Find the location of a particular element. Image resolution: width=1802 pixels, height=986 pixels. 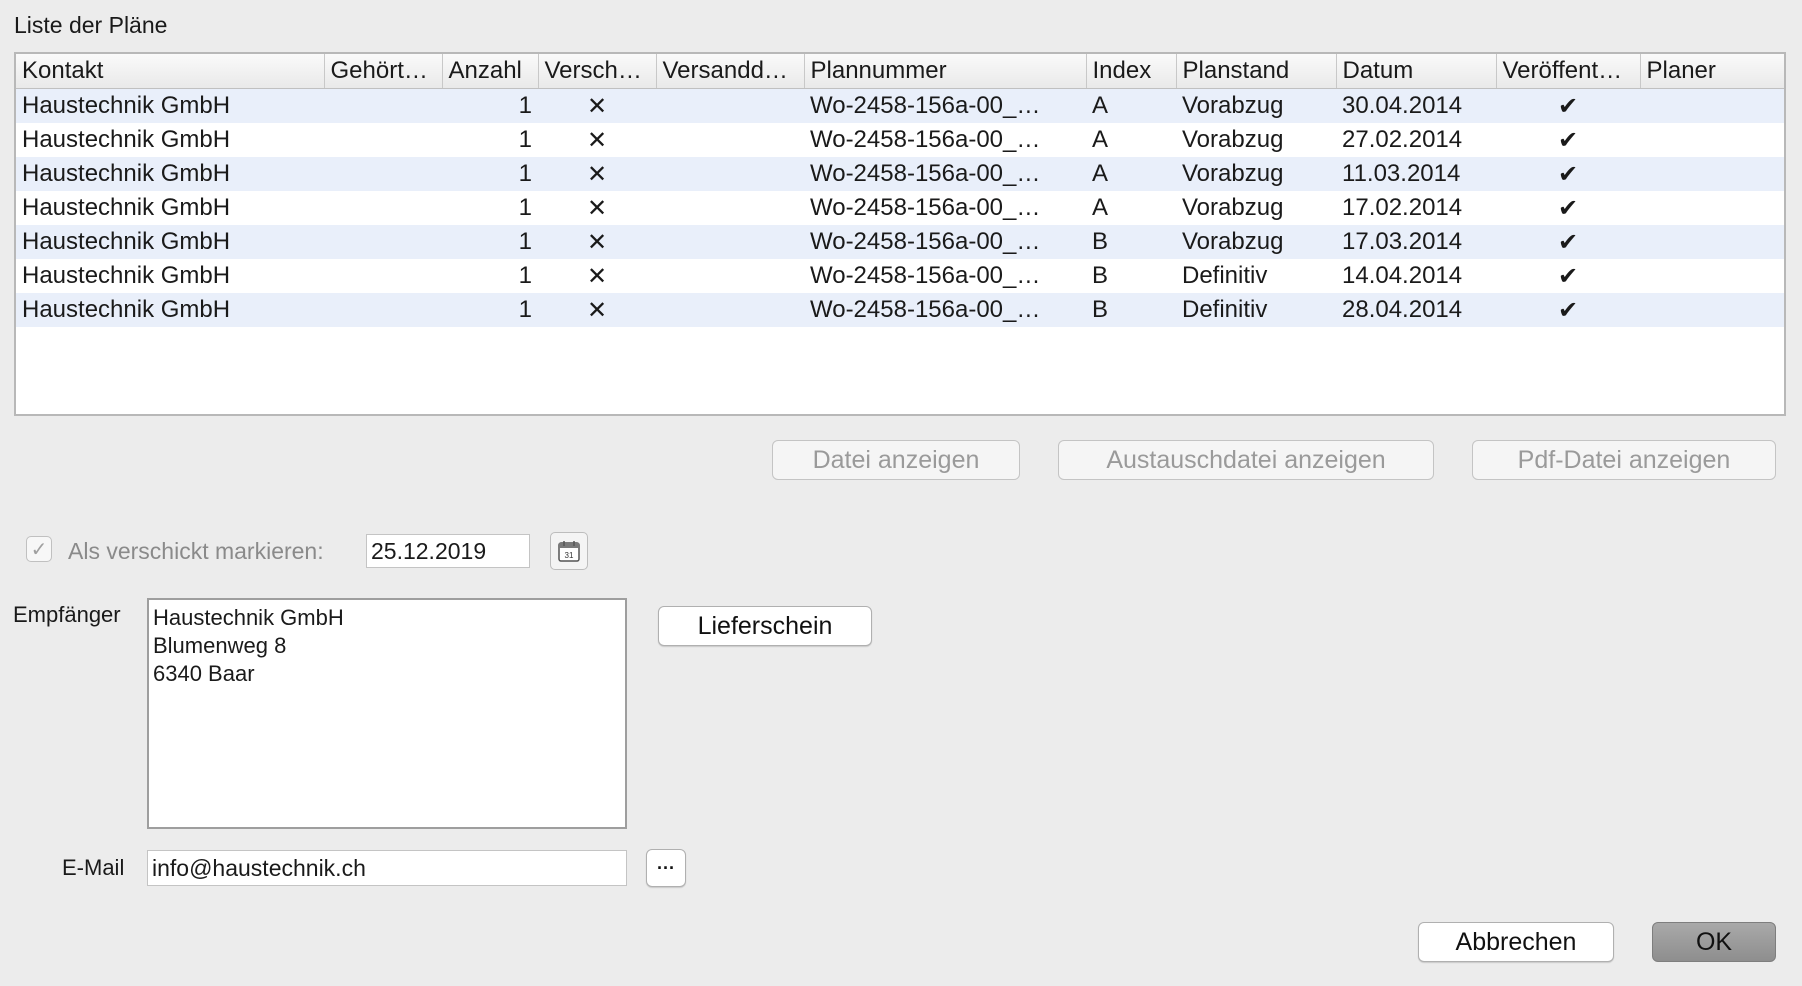

col-header-datum: Datum is located at coordinates (1416, 71).